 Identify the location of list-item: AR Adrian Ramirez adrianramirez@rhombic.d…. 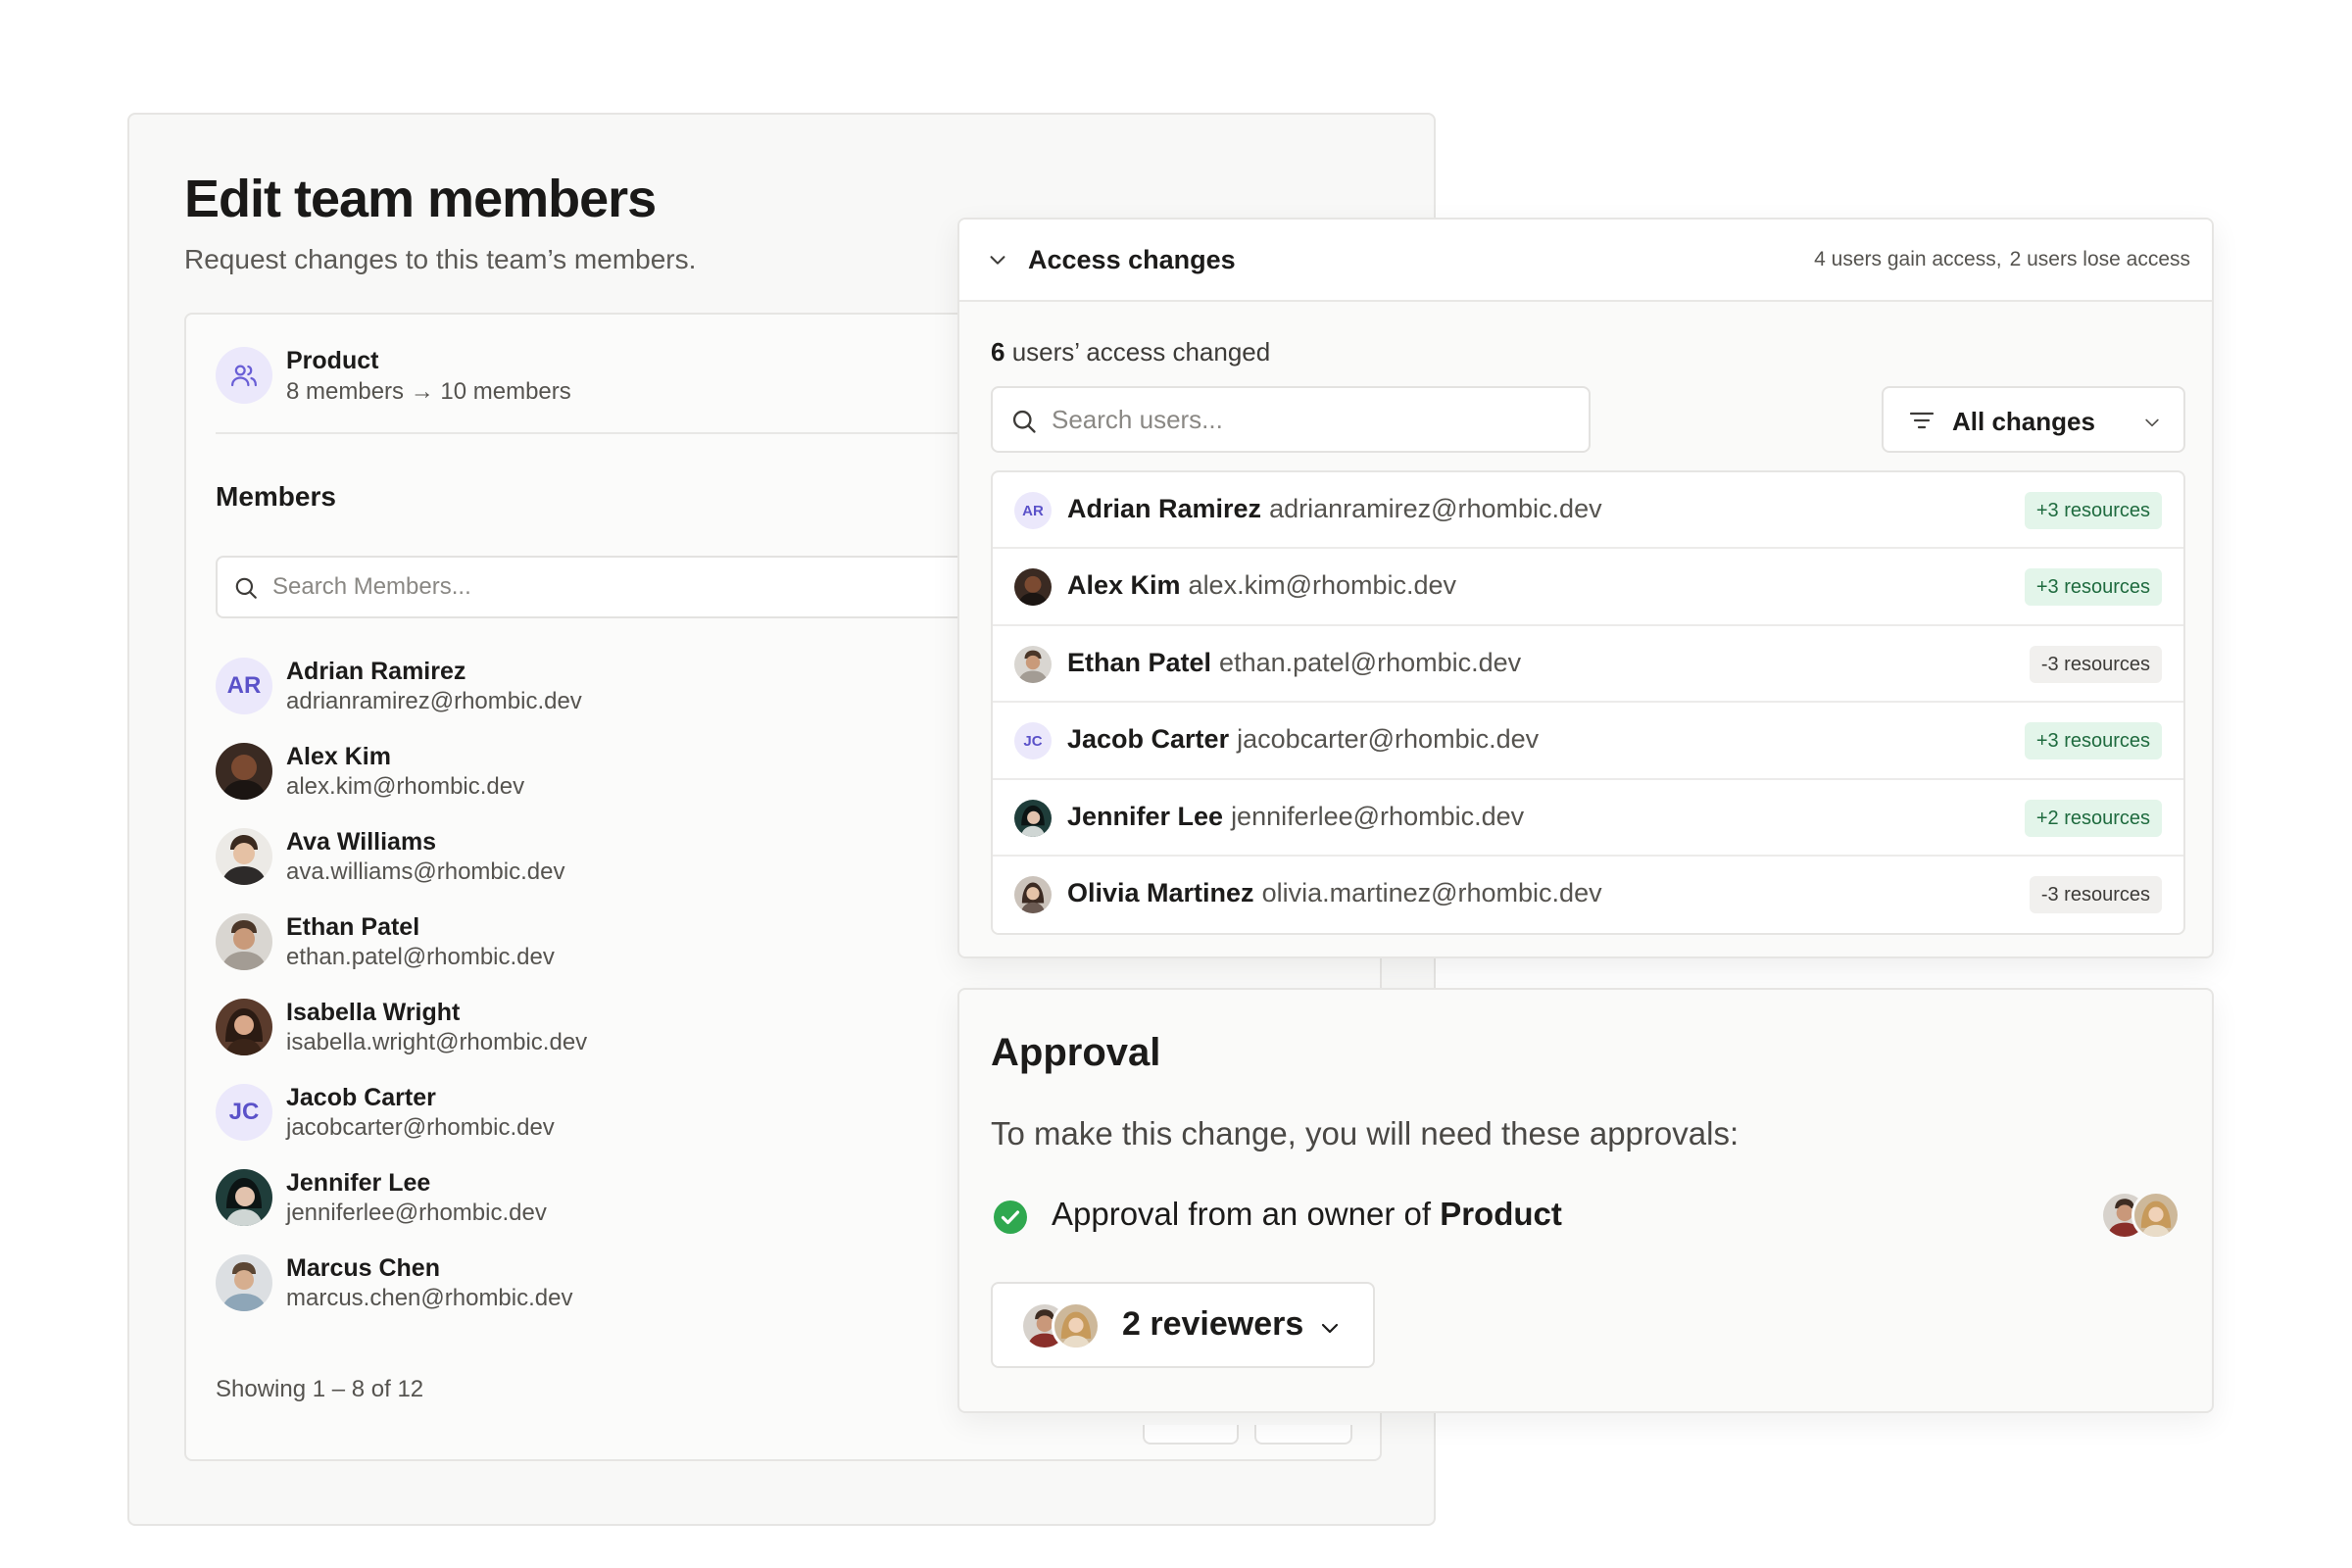
(1588, 511).